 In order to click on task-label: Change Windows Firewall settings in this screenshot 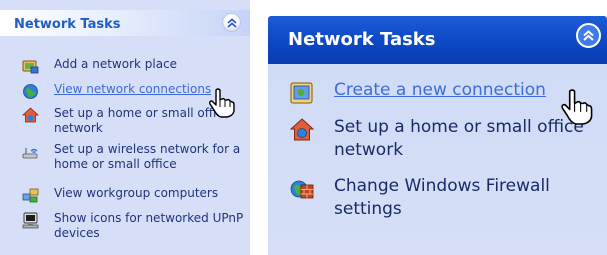, I will do `click(442, 197)`.